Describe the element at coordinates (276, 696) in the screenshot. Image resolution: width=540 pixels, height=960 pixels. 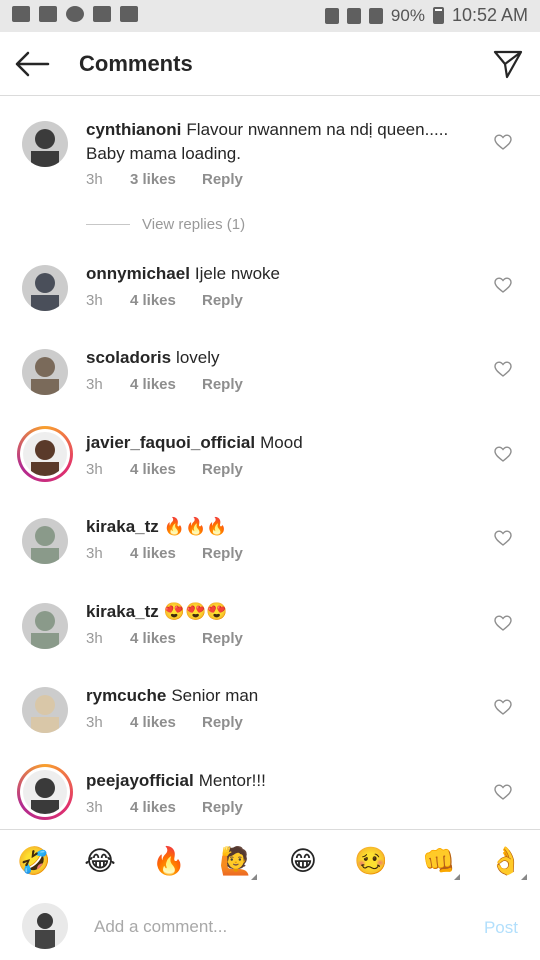
I see `comment-text: rymcuche Senior man` at that location.